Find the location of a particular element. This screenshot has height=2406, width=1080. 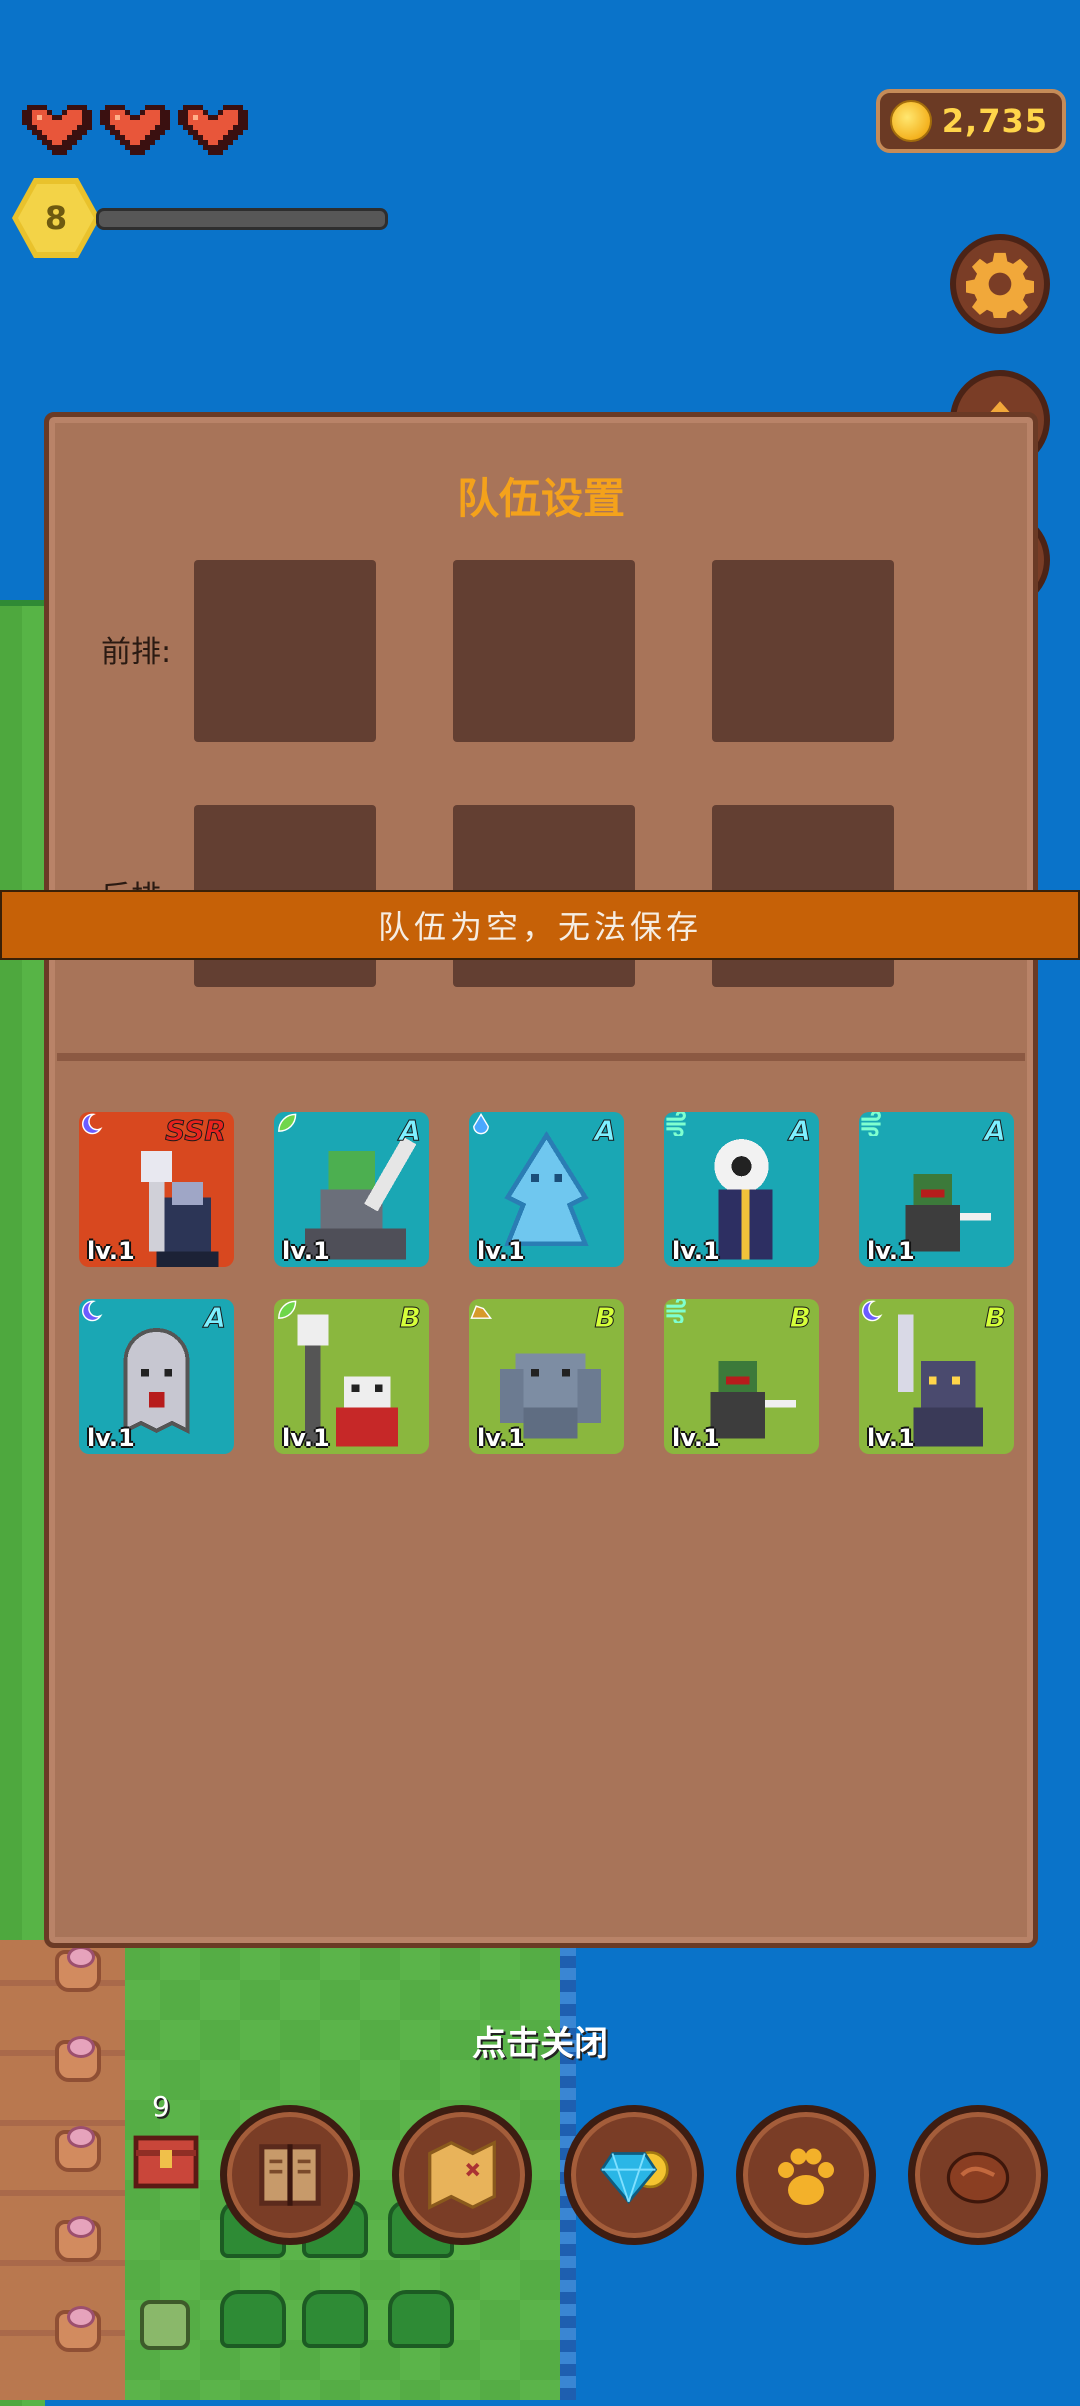

map-scroll-icon is located at coordinates (462, 2175).